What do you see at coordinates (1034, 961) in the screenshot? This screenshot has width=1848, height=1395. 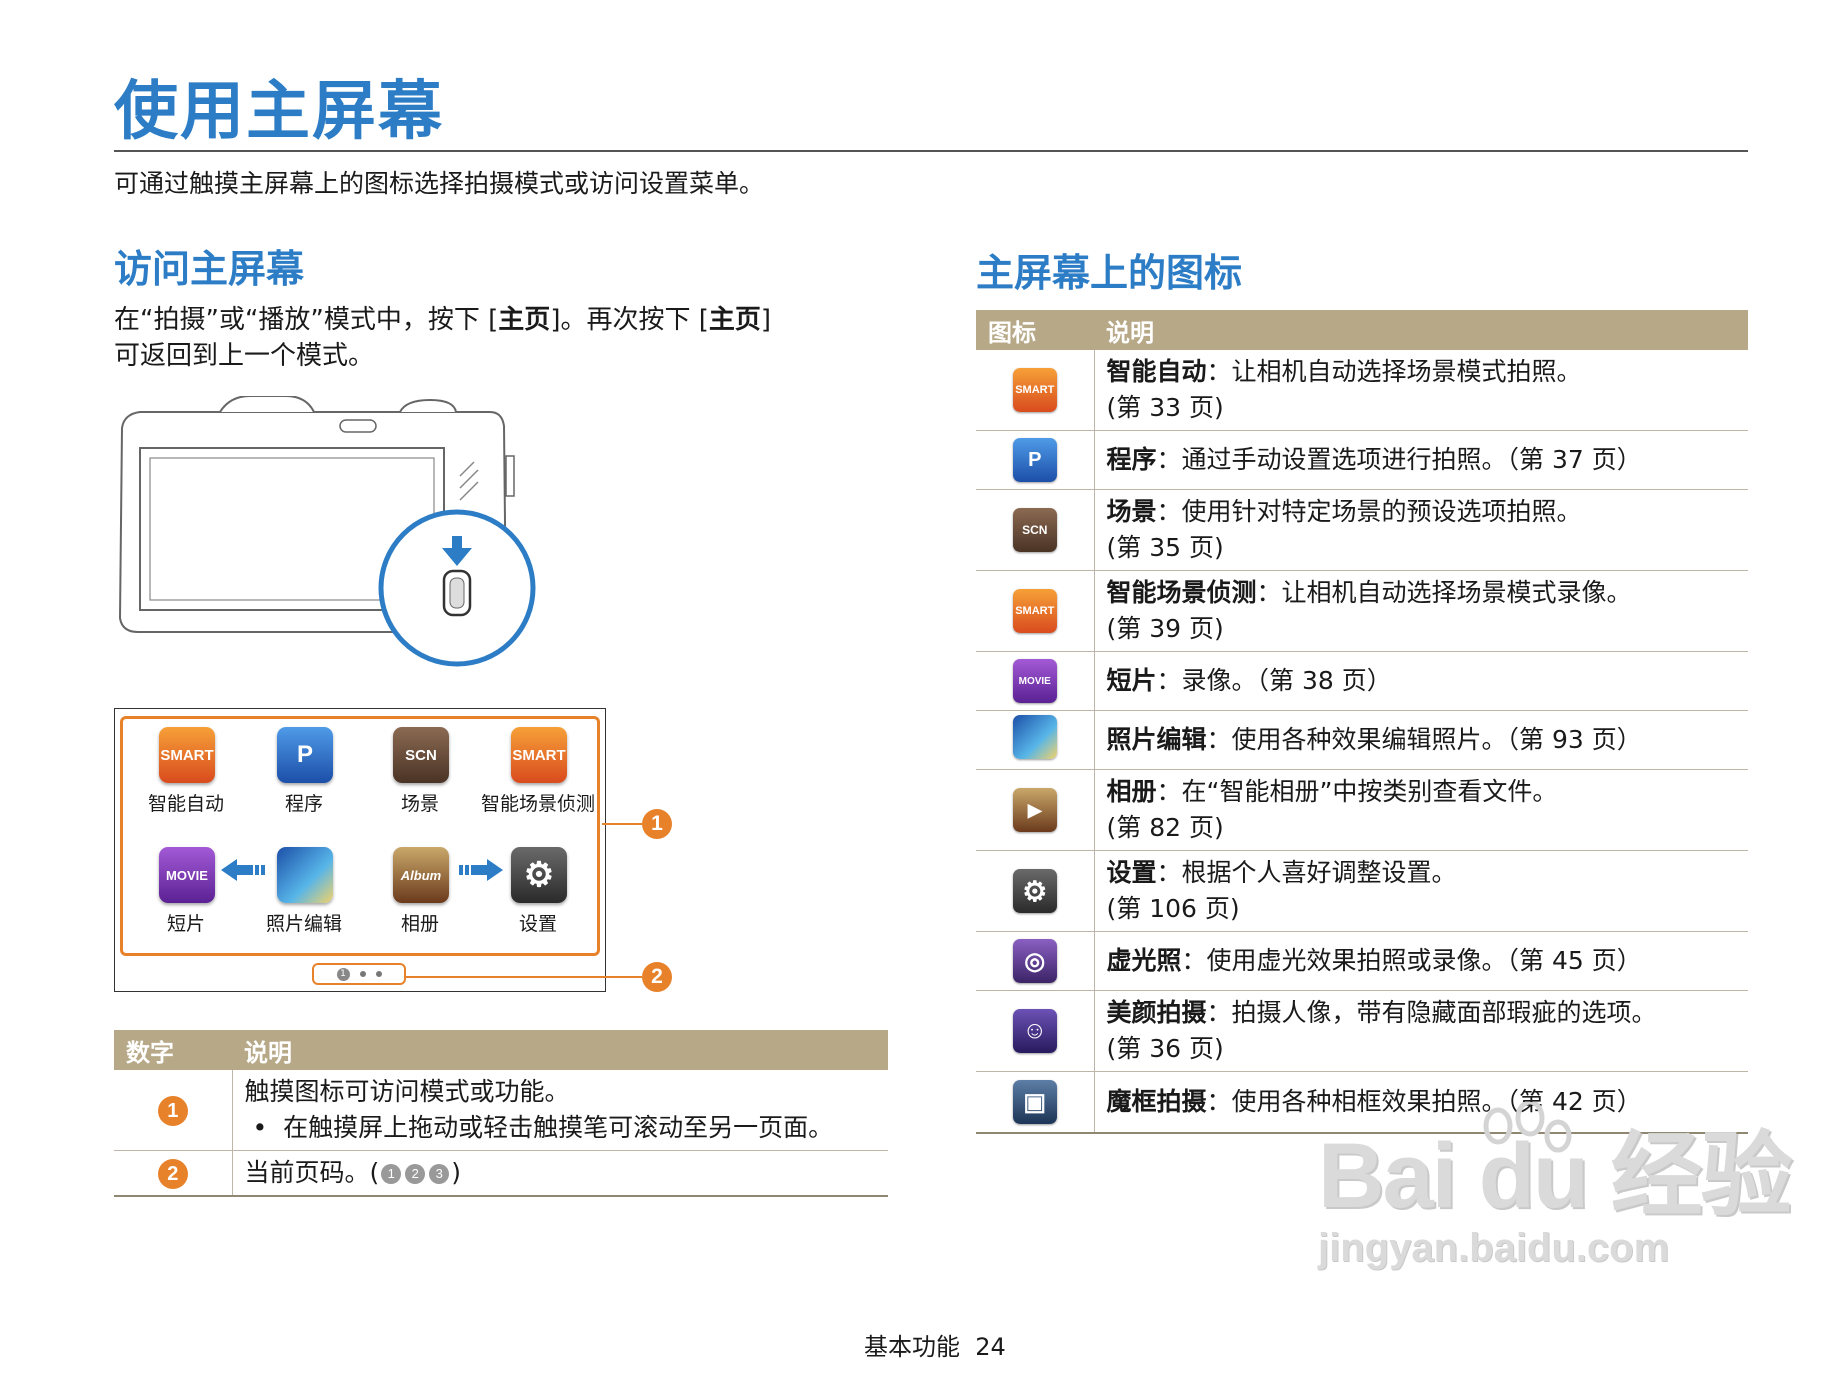 I see `dual-is-icon: ◎` at bounding box center [1034, 961].